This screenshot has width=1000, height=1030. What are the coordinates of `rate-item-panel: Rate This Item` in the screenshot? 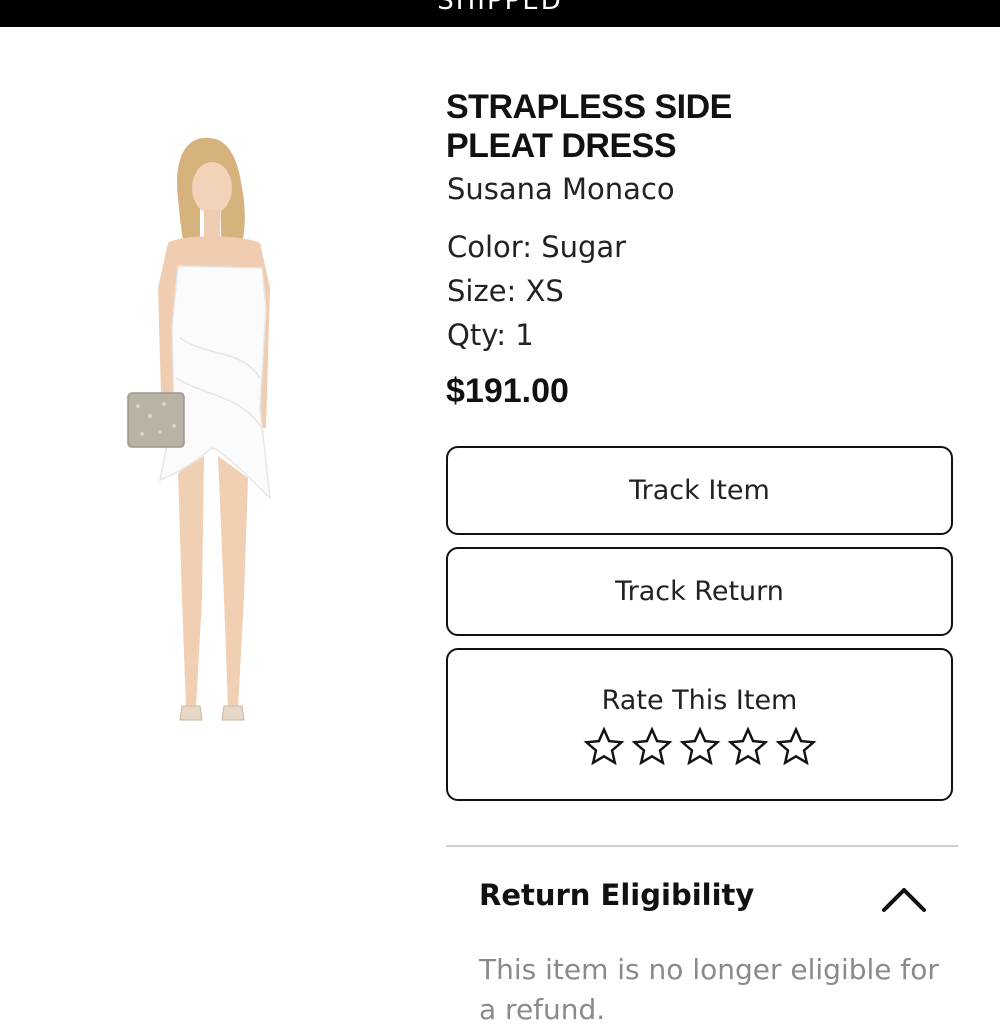 It's located at (699, 724).